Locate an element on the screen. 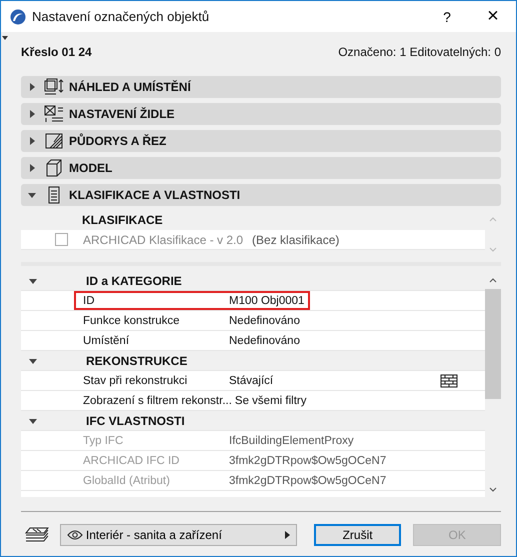 Image resolution: width=517 pixels, height=557 pixels. preview-icon is located at coordinates (54, 87).